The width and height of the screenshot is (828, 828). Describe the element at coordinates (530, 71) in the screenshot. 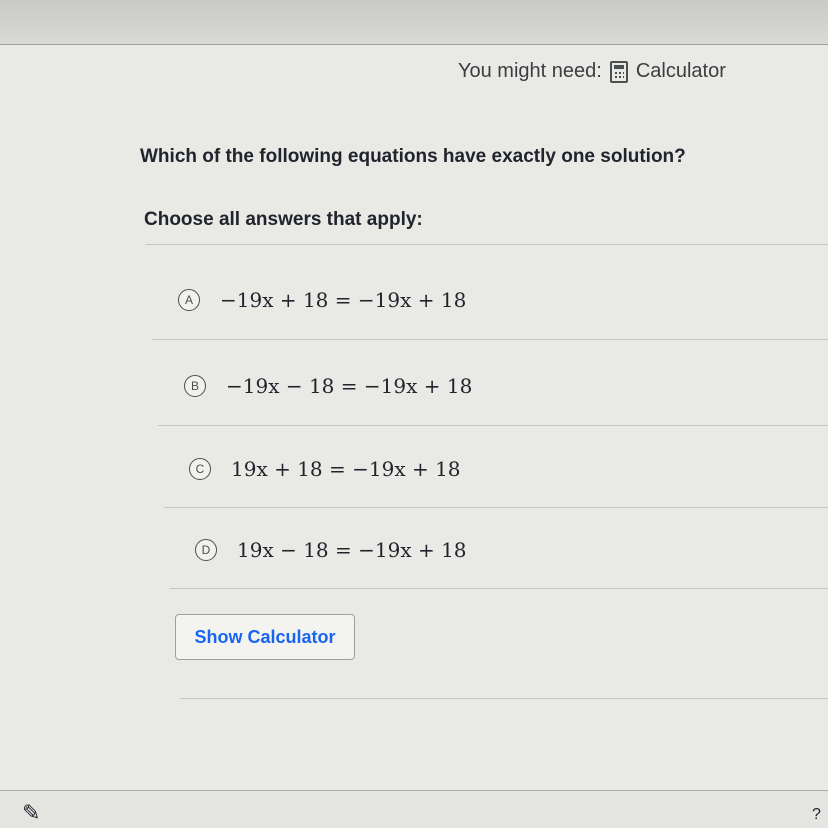

I see `hint-prefix: You might need:` at that location.